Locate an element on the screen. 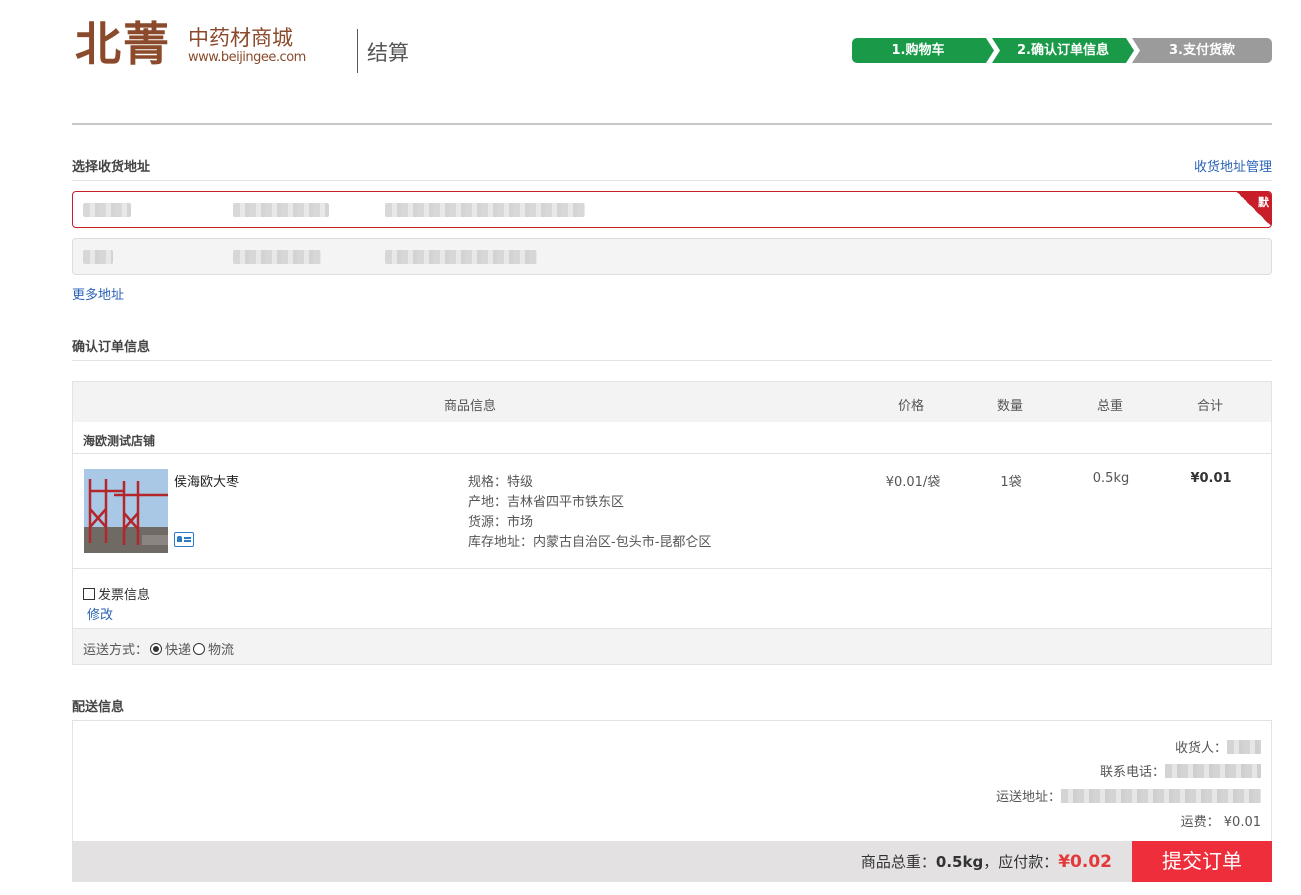 The height and width of the screenshot is (895, 1301). total-weight-label: 商品总重： is located at coordinates (898, 862).